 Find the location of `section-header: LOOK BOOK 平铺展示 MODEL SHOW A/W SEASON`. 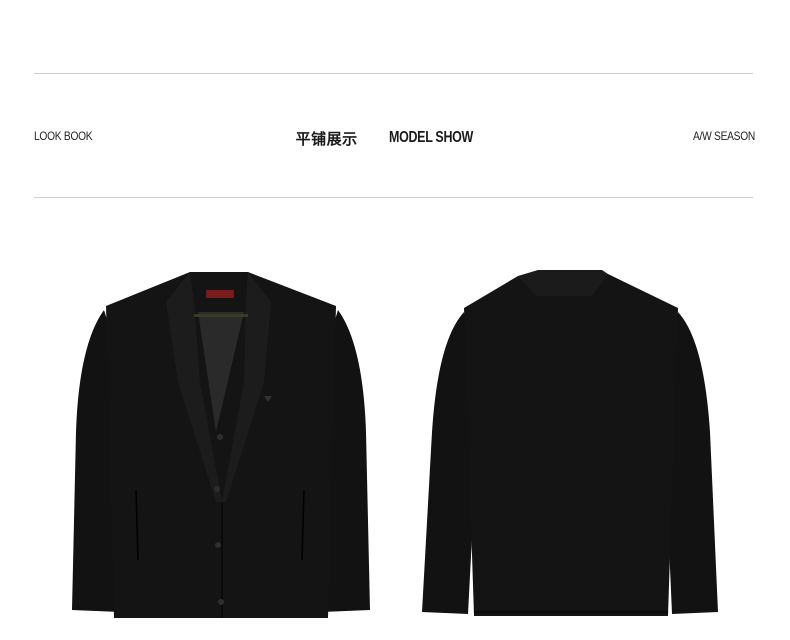

section-header: LOOK BOOK 平铺展示 MODEL SHOW A/W SEASON is located at coordinates (394, 138).